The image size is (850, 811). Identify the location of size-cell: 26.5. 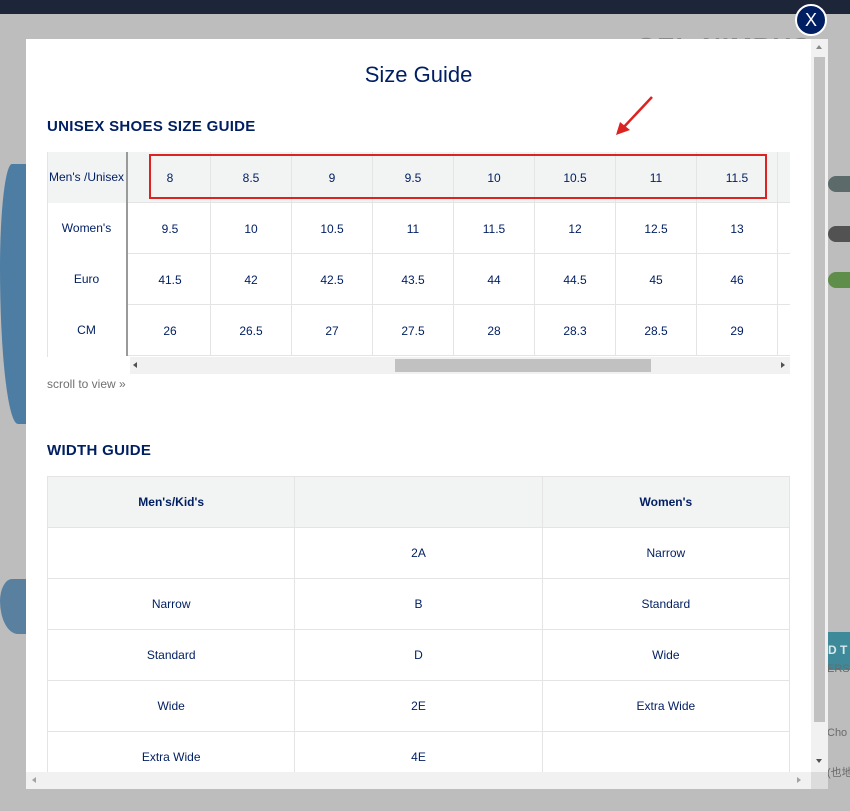
(251, 330).